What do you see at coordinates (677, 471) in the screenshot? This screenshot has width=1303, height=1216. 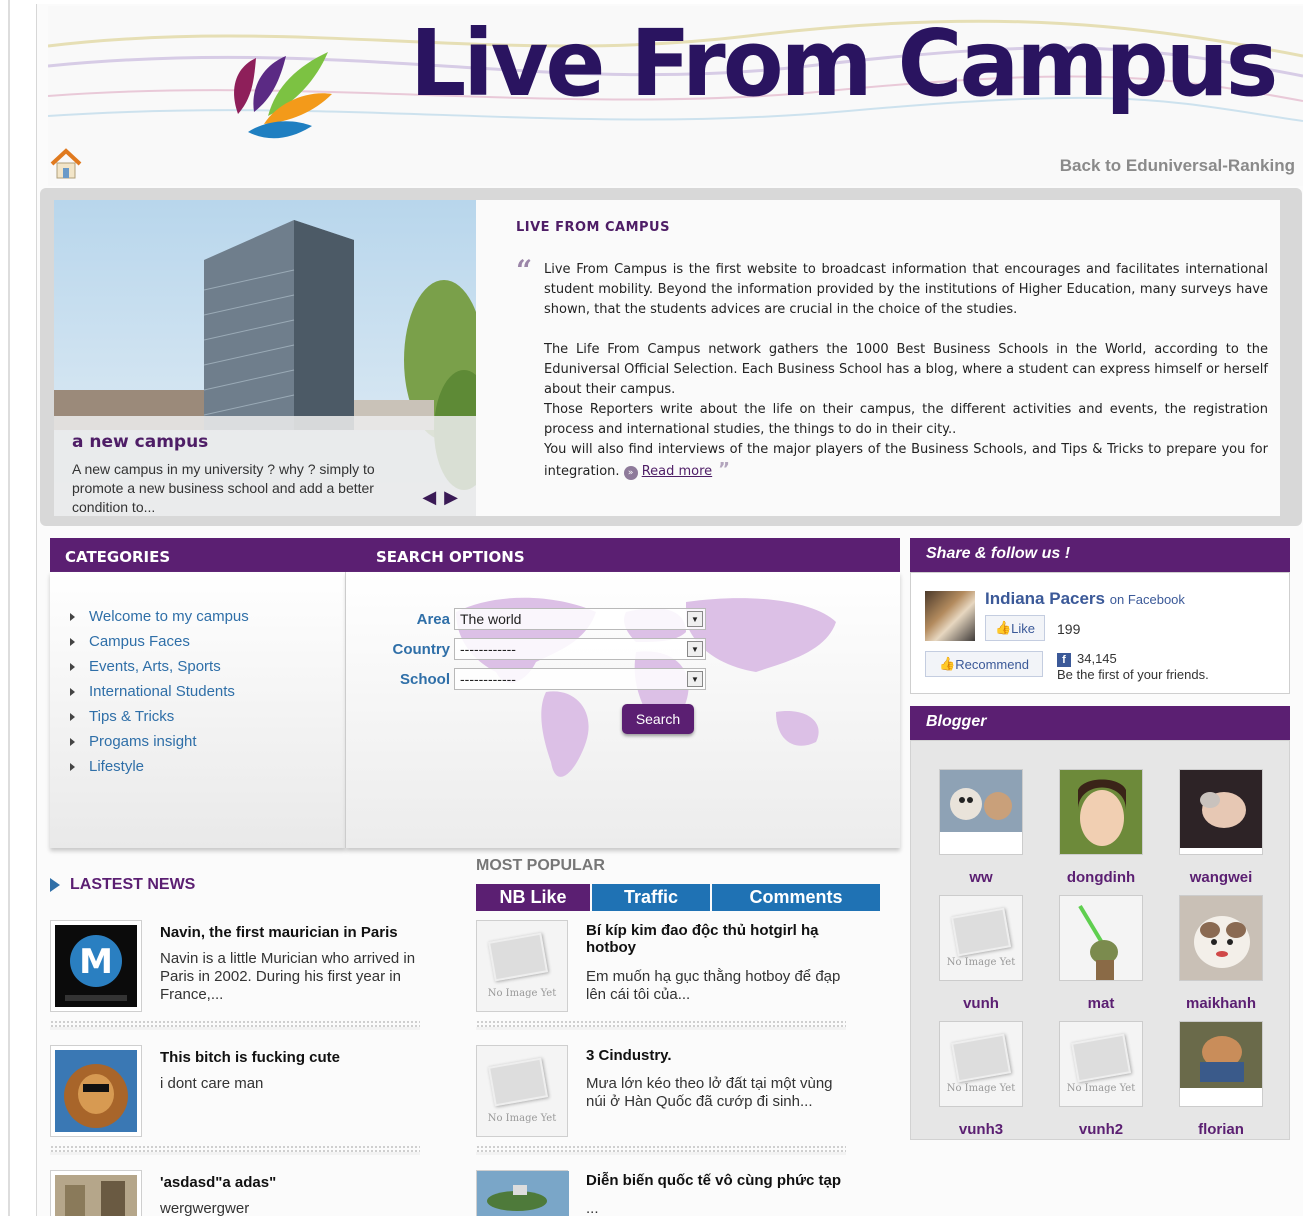 I see `read-more-link: Read more` at bounding box center [677, 471].